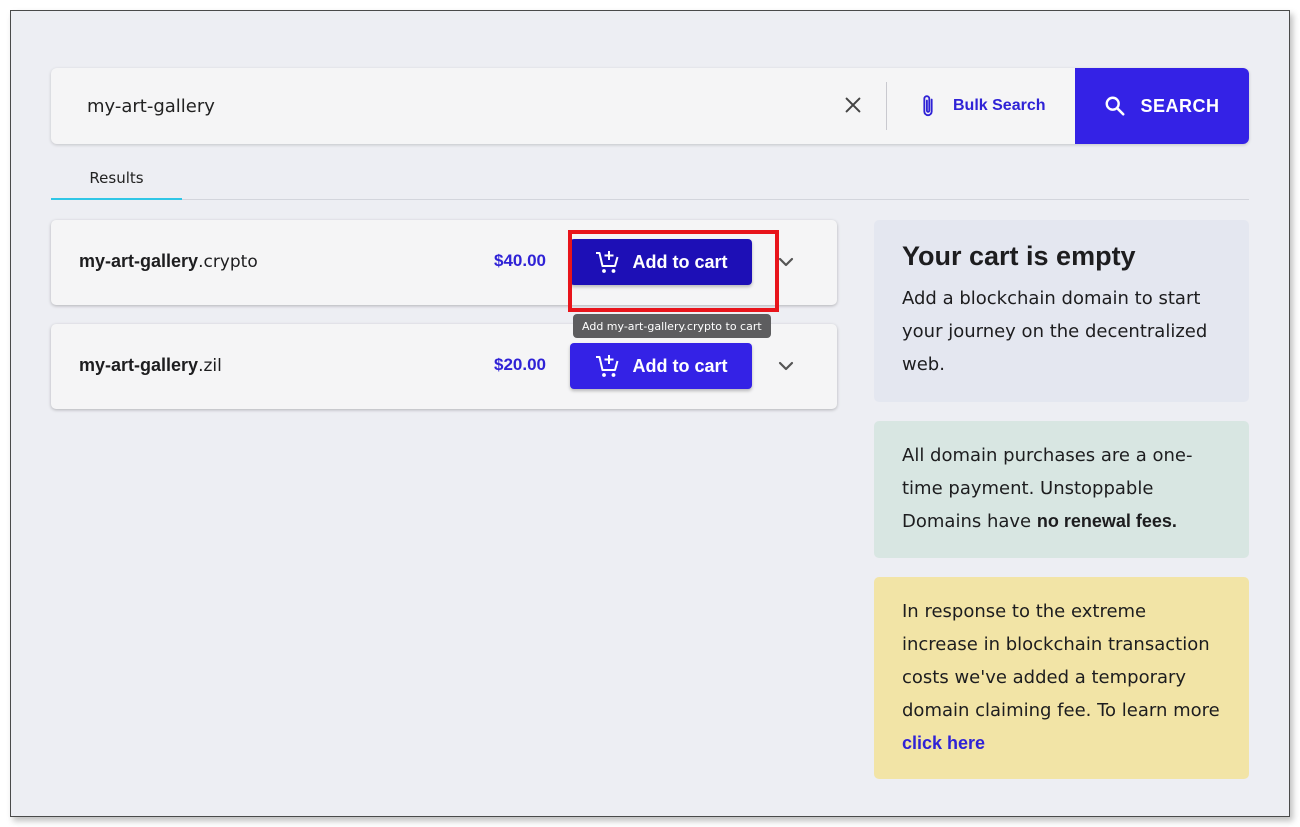  What do you see at coordinates (116, 179) in the screenshot?
I see `tab-results: Results` at bounding box center [116, 179].